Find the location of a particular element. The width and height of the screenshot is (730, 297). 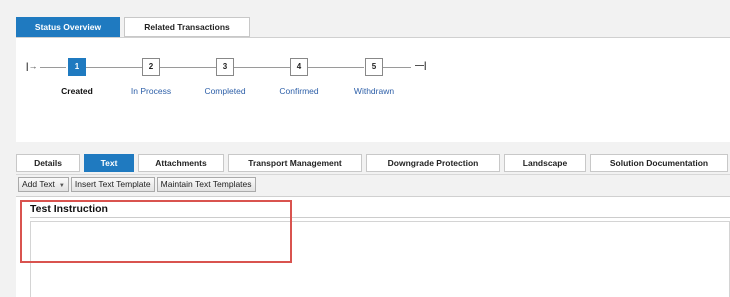

add-text-dropdown: Add Text ▼ is located at coordinates (43, 184).